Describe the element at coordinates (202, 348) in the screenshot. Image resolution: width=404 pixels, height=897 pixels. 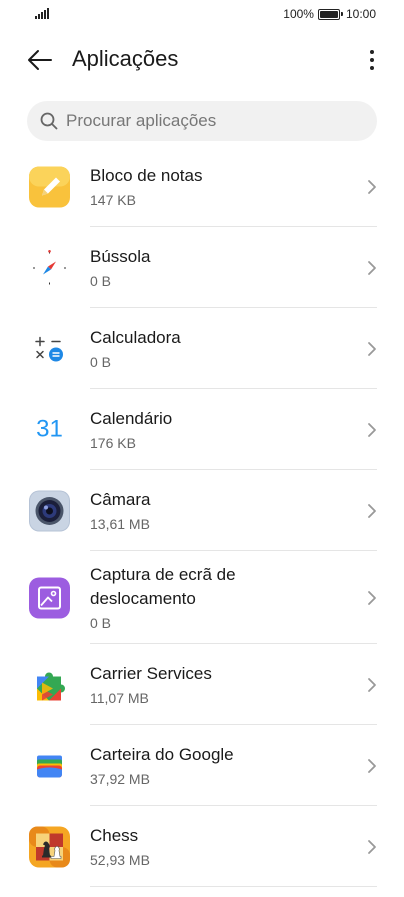
I see `list-item: Calculadora 0 B` at that location.